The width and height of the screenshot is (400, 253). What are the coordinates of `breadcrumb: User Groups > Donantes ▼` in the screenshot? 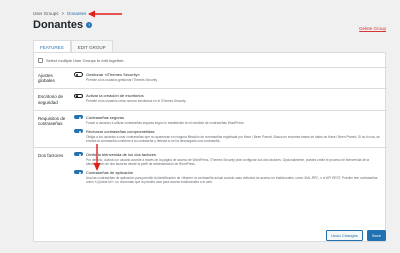 It's located at (62, 13).